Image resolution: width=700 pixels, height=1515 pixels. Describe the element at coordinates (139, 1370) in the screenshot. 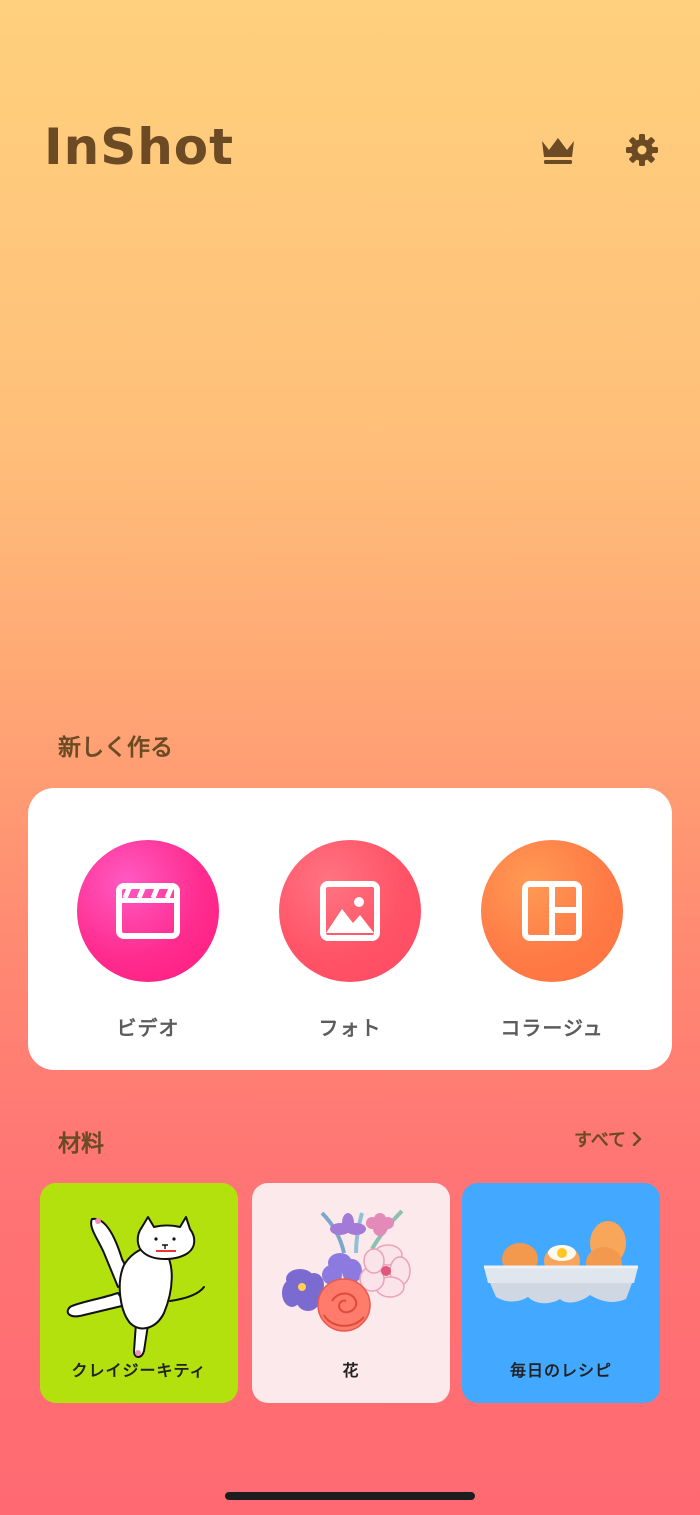

I see `material-label-crazy-kitty: クレイジーキティ` at that location.